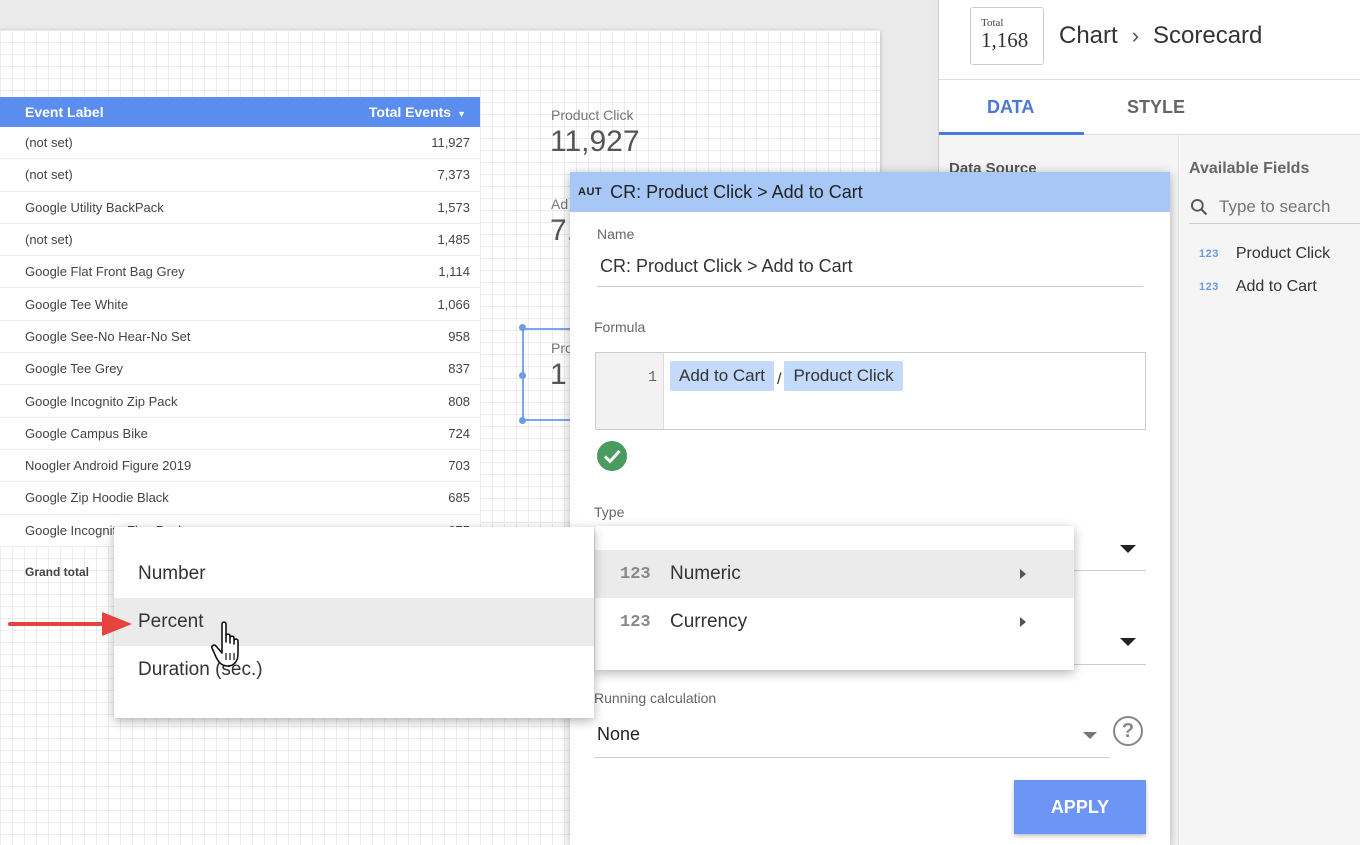 The width and height of the screenshot is (1360, 845). Describe the element at coordinates (1156, 107) in the screenshot. I see `tab-style: STYLE` at that location.